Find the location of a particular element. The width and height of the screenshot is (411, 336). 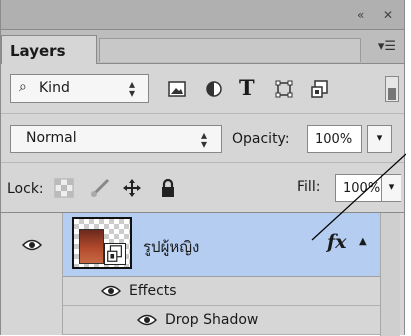

blend-mode-value: Normal is located at coordinates (51, 138).